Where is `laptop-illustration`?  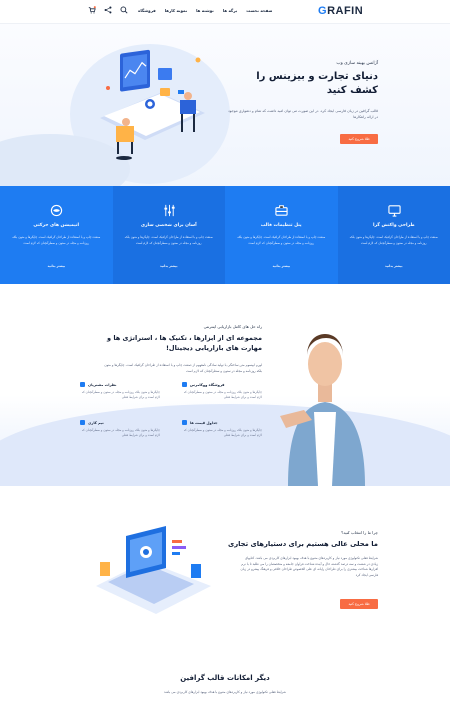 laptop-illustration is located at coordinates (153, 570).